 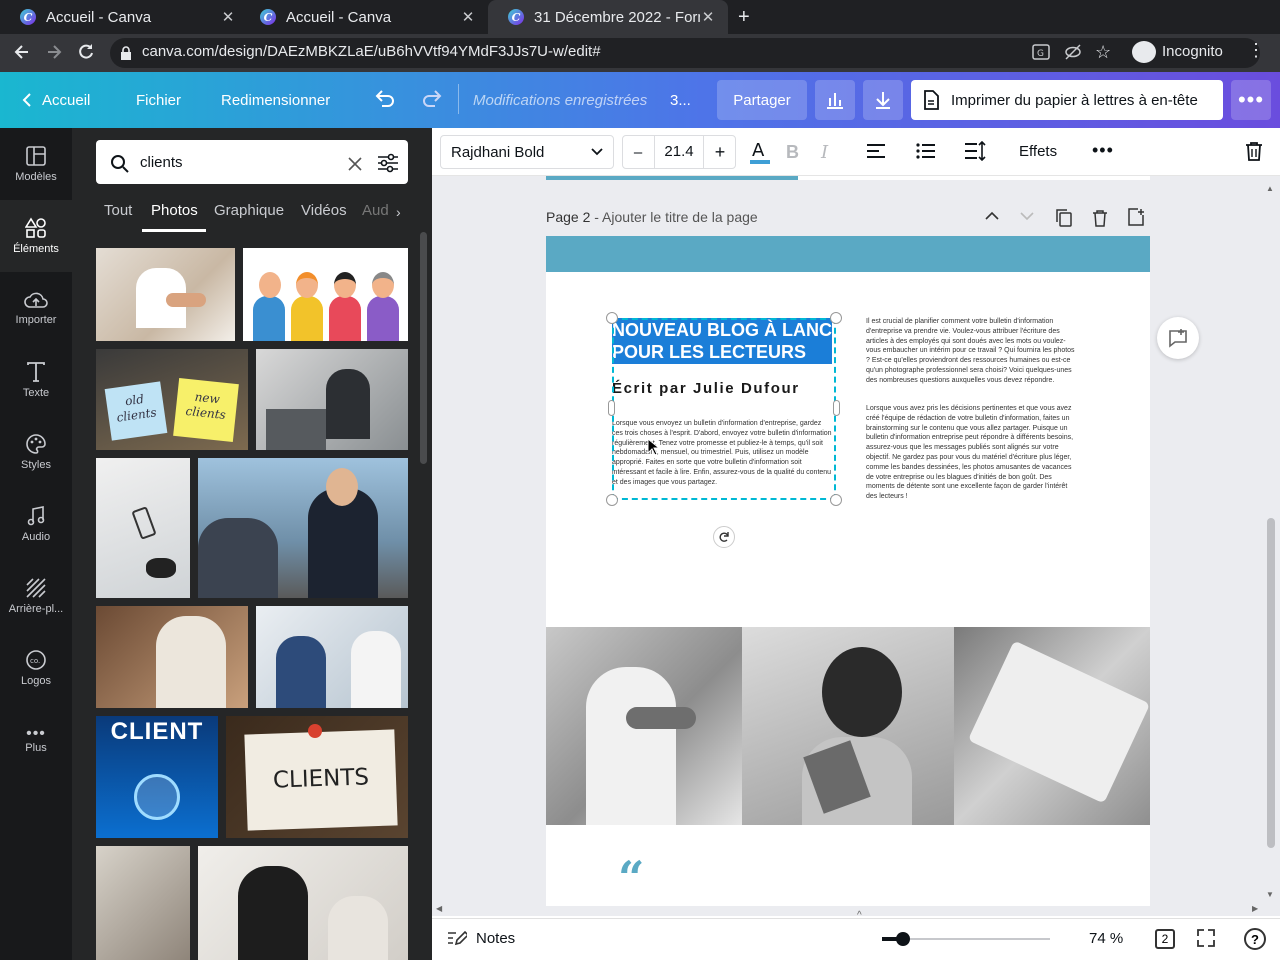 I want to click on tab-graphics: Graphique, so click(x=249, y=210).